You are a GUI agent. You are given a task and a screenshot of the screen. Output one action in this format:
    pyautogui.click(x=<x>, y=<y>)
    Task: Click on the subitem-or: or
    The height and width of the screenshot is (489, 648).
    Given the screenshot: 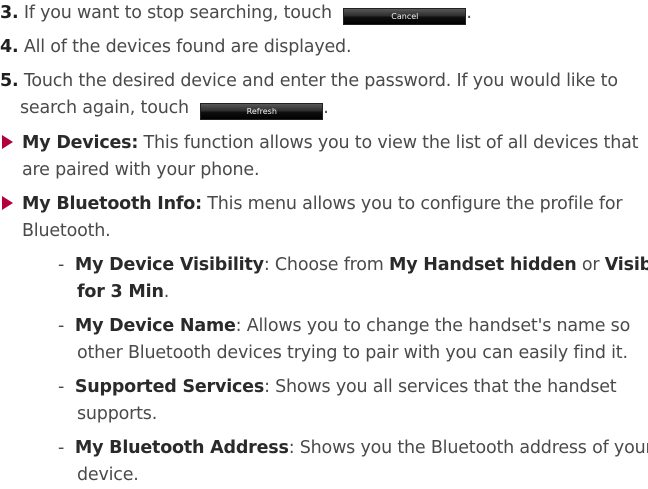 What is the action you would take?
    pyautogui.click(x=590, y=265)
    